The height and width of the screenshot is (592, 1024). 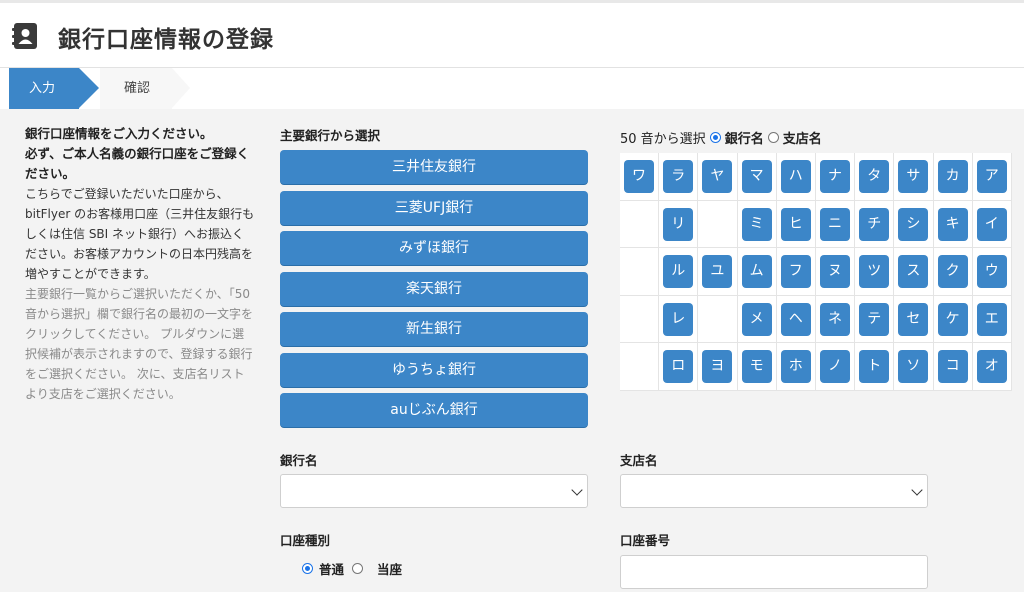 I want to click on bank-button: みずほ銀行, so click(x=434, y=248).